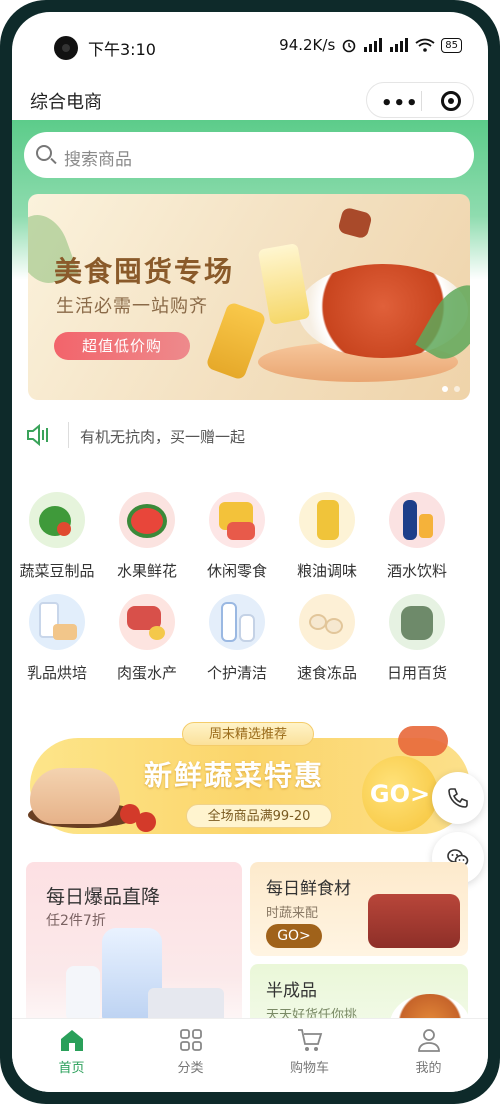 This screenshot has height=1104, width=500. What do you see at coordinates (400, 103) in the screenshot?
I see `more-icon: •••` at bounding box center [400, 103].